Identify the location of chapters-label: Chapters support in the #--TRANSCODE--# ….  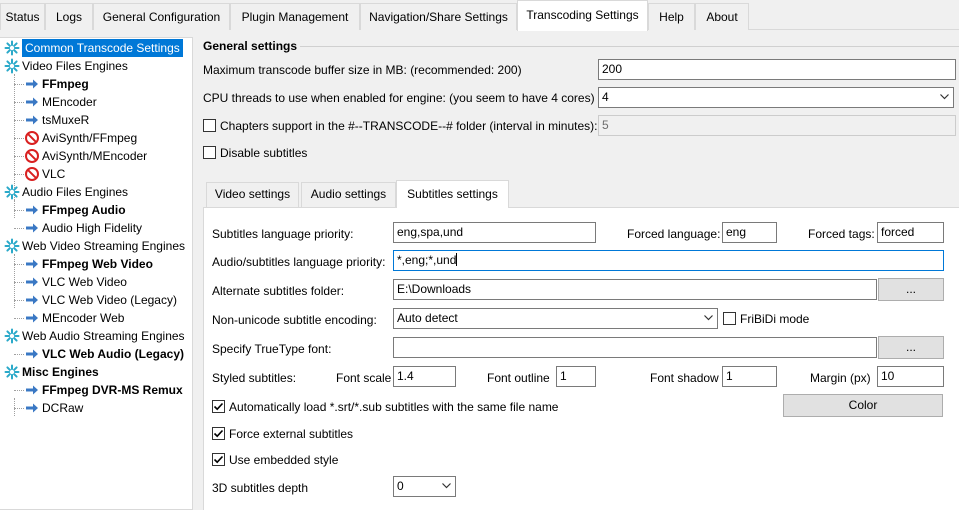
(409, 126).